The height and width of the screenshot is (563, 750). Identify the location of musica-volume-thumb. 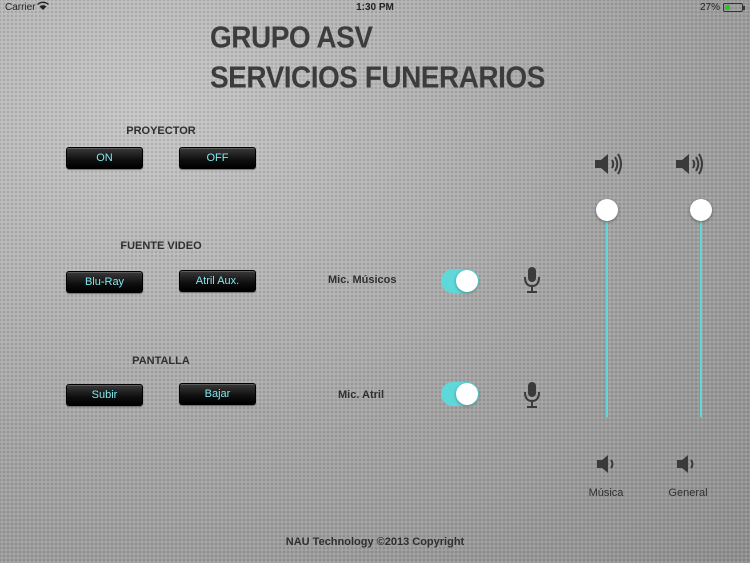
(607, 210).